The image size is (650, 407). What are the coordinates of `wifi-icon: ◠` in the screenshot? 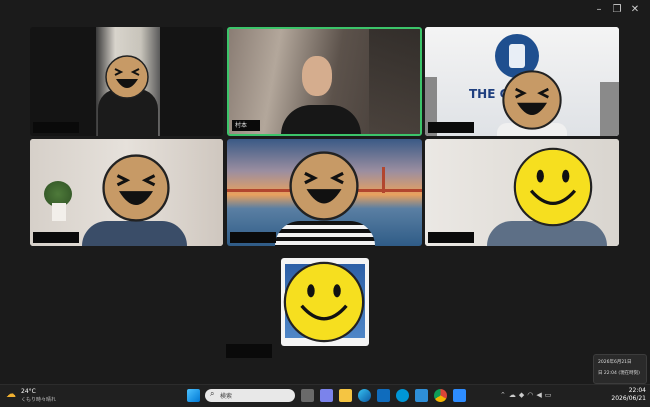 It's located at (531, 395).